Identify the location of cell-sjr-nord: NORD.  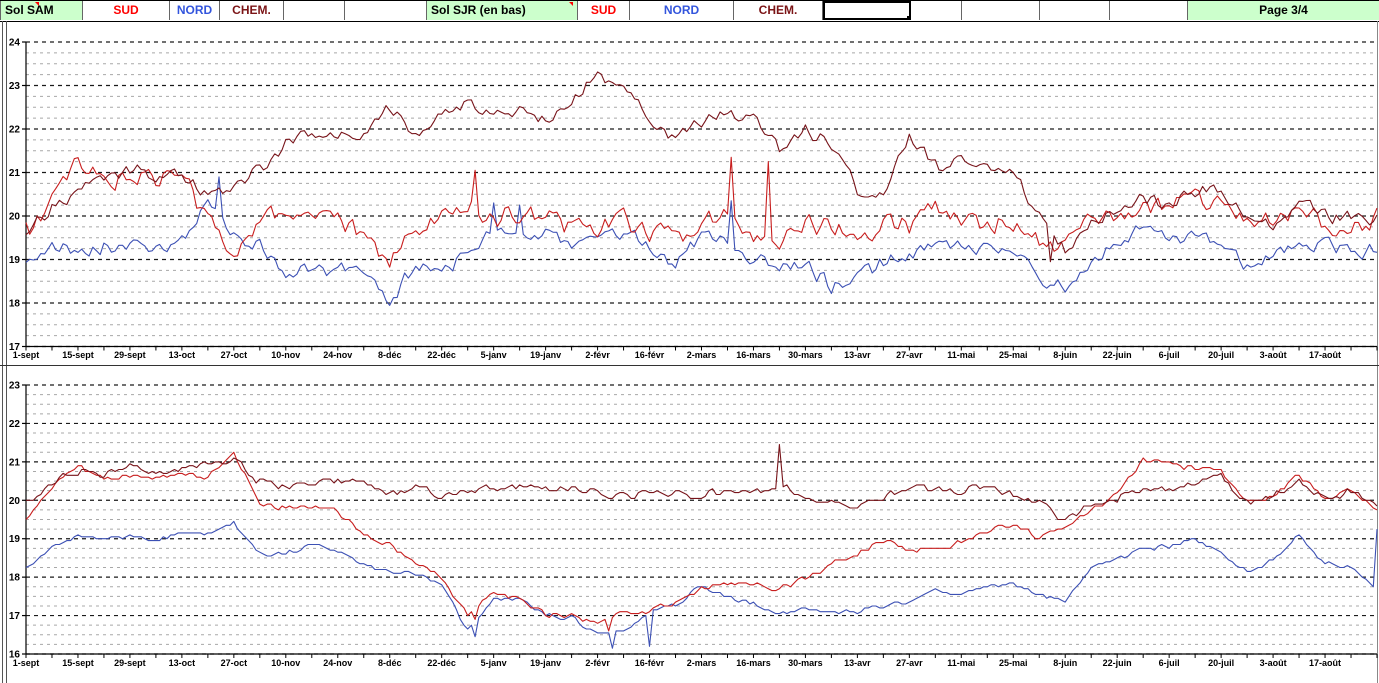
(682, 10).